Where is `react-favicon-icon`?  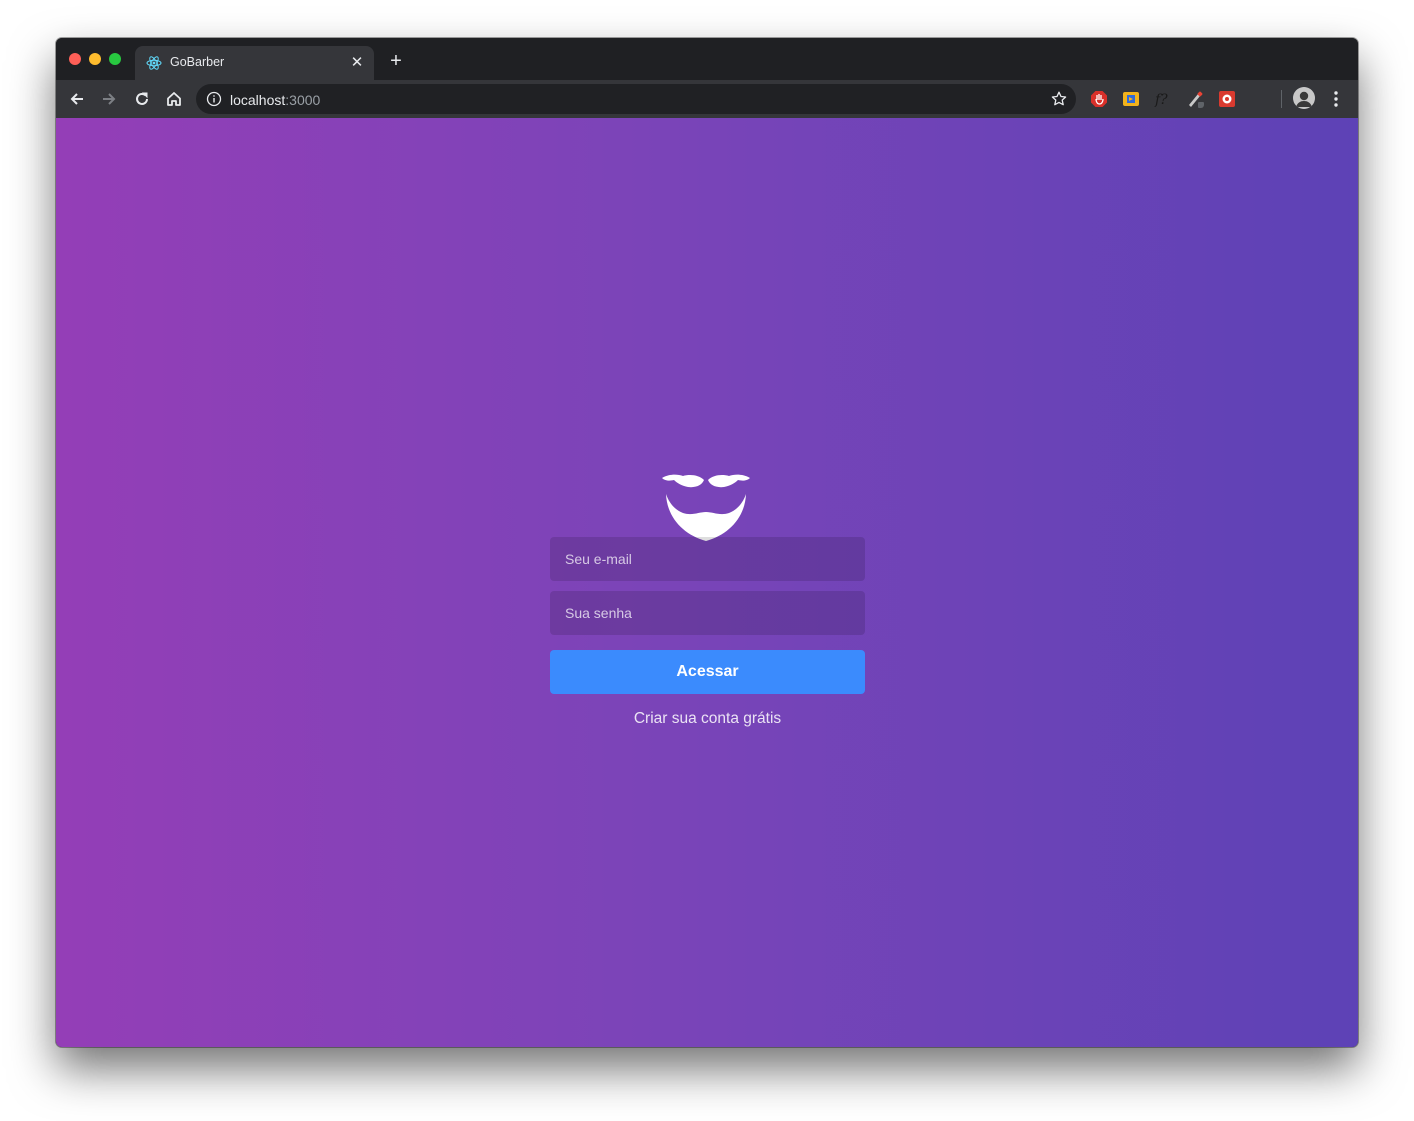 react-favicon-icon is located at coordinates (154, 63).